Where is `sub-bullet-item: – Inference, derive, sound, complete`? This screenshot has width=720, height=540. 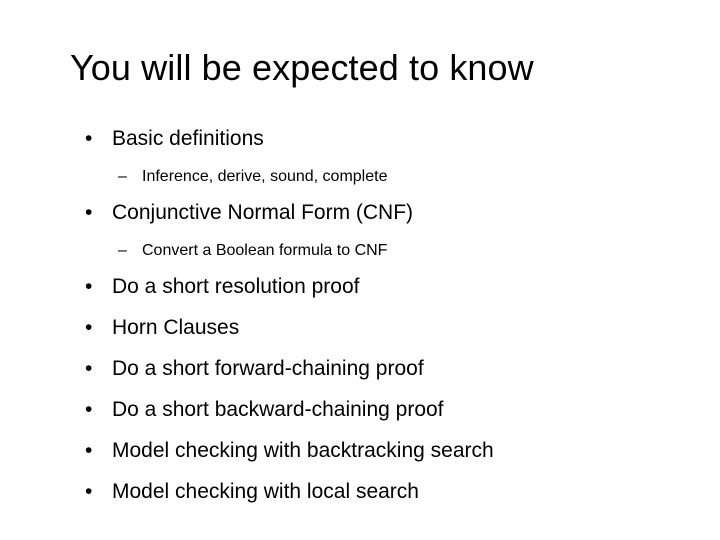 sub-bullet-item: – Inference, derive, sound, complete is located at coordinates (360, 183).